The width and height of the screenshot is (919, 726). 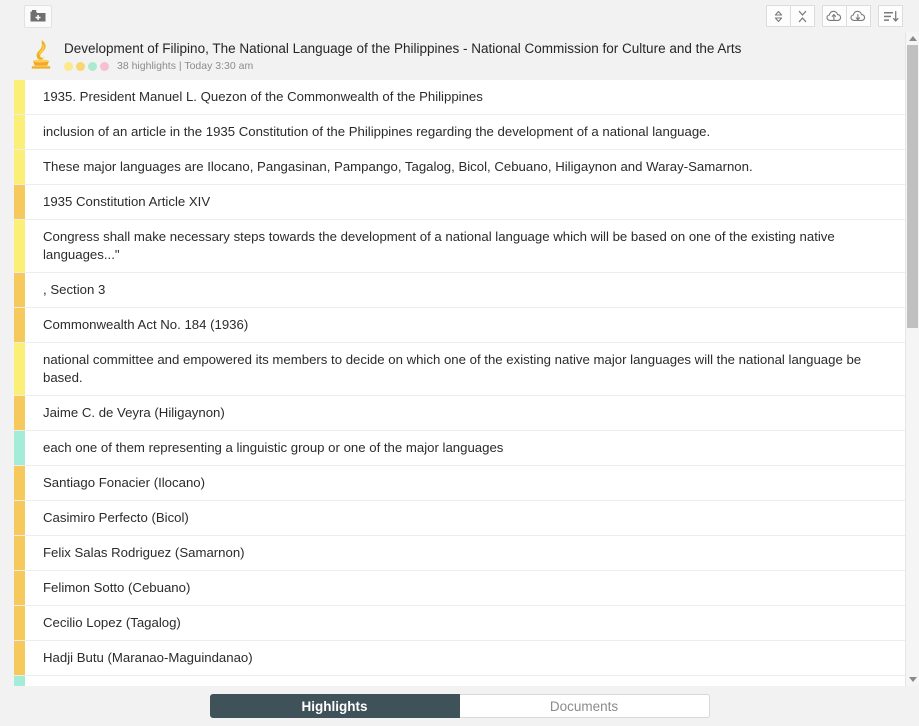 What do you see at coordinates (124, 482) in the screenshot?
I see `highlight-text: Santiago Fonacier (Ilocano)` at bounding box center [124, 482].